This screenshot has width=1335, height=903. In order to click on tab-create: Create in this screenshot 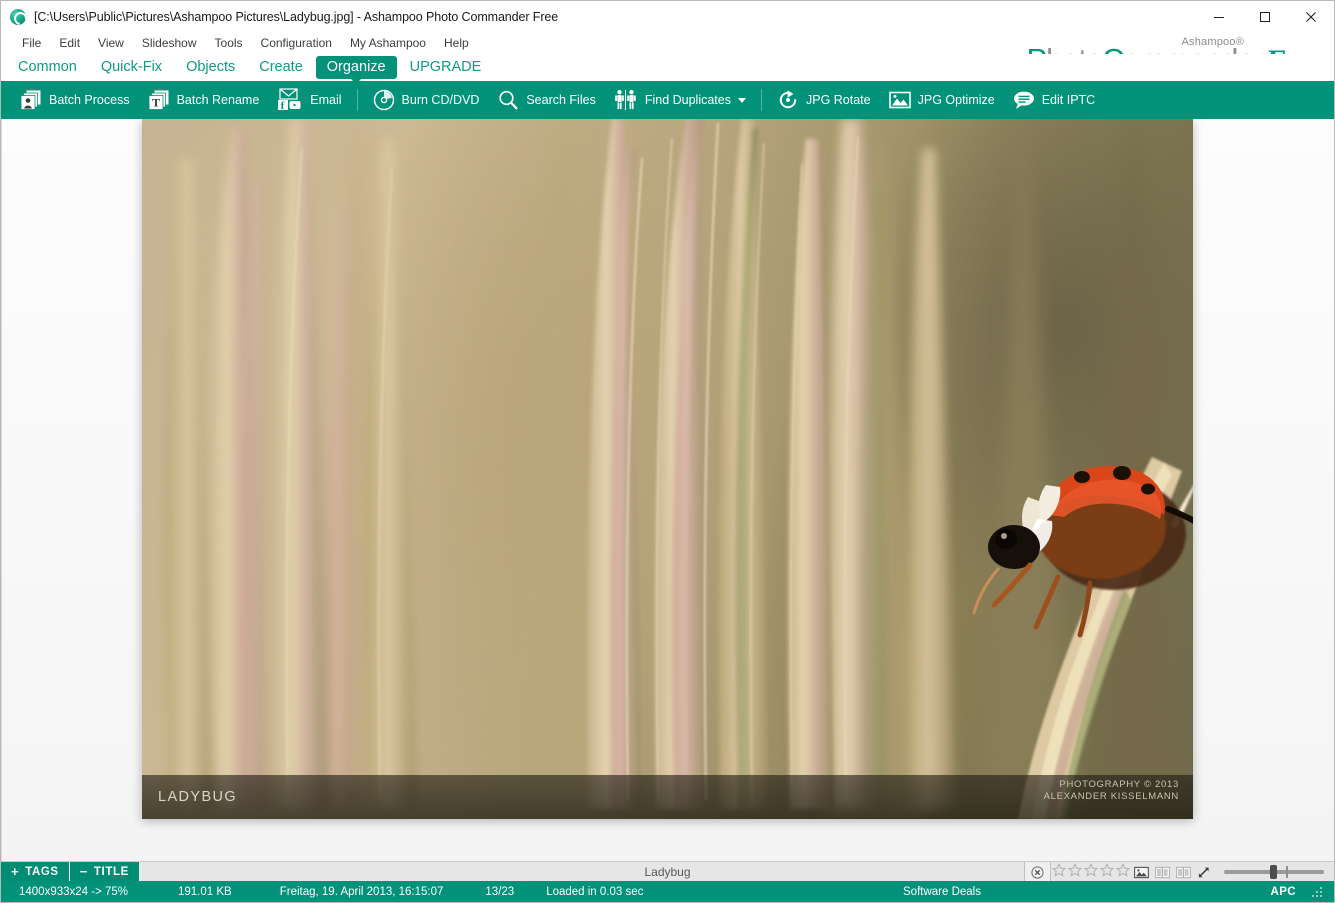, I will do `click(281, 67)`.